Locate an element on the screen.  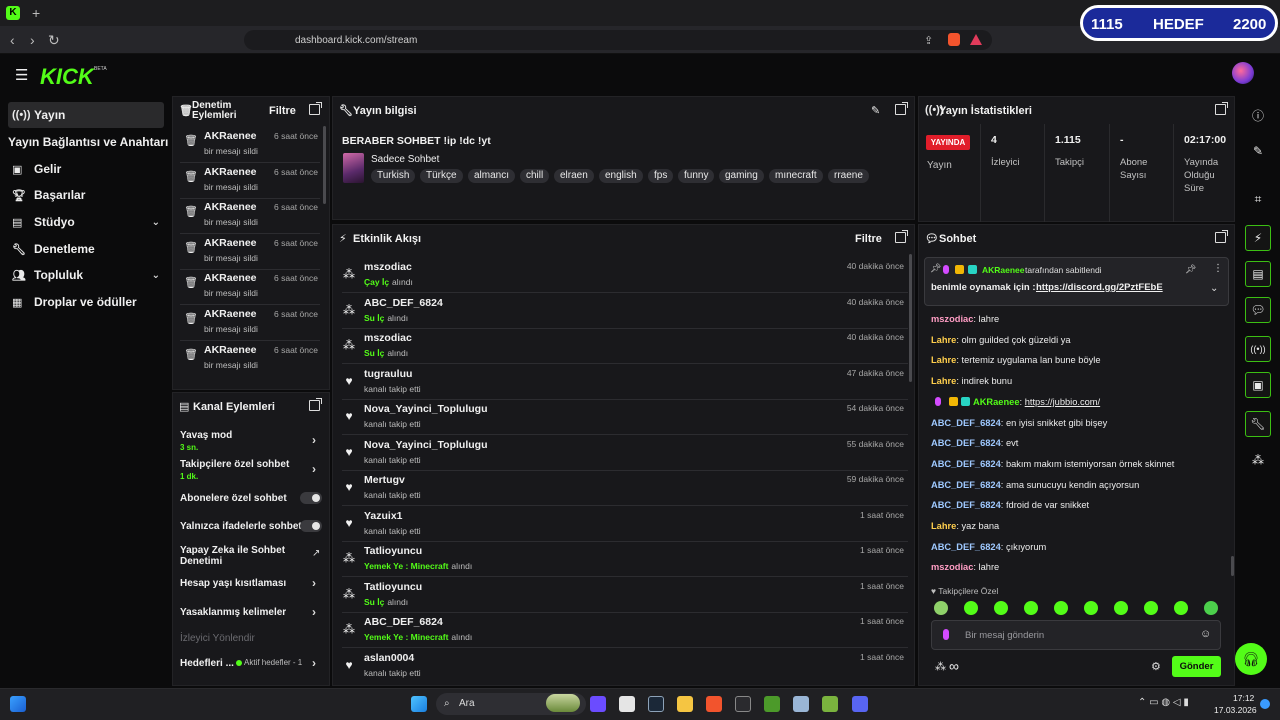
mod-tools-icon: ▣ is located at coordinates (1258, 385).